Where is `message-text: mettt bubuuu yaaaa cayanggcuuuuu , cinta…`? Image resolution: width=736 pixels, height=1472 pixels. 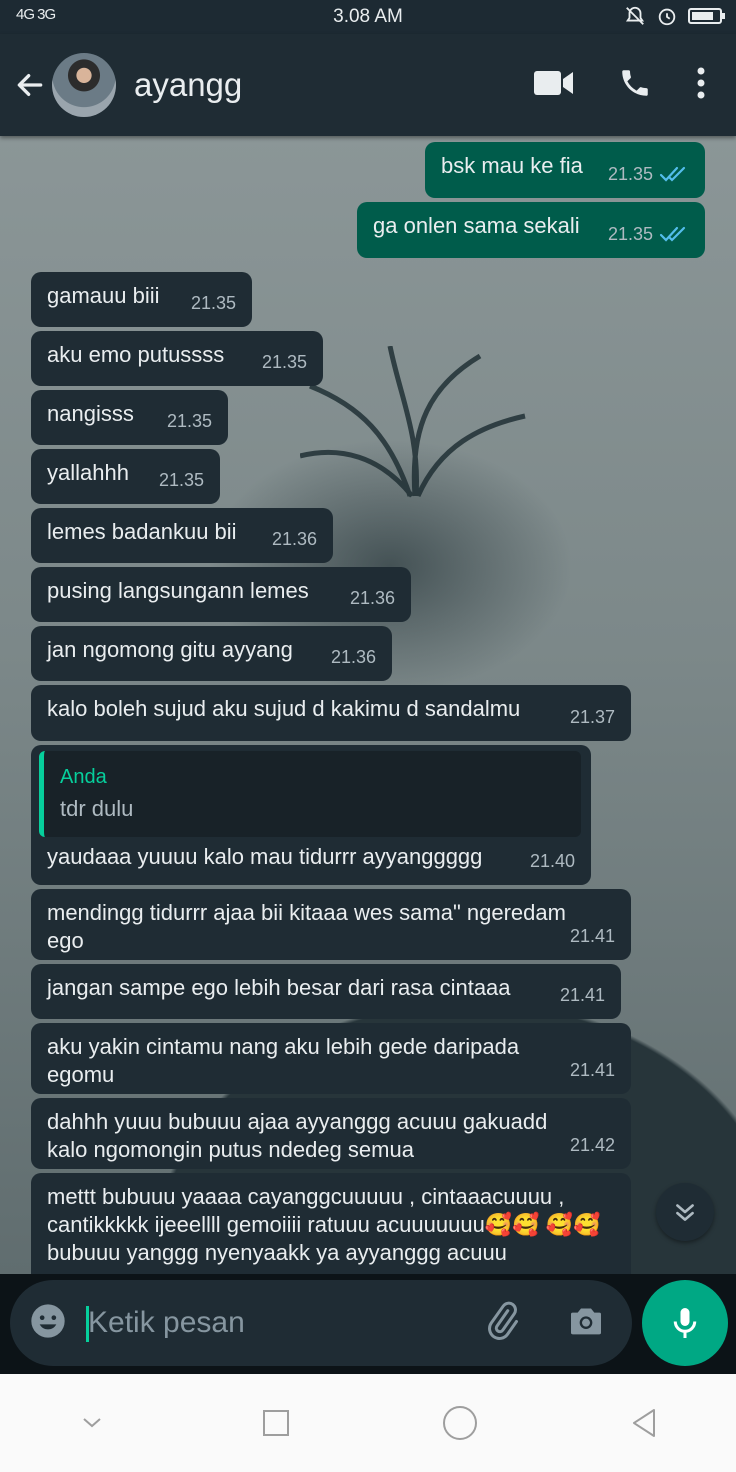 message-text: mettt bubuuu yaaaa cayanggcuuuuu , cinta… is located at coordinates (324, 1224).